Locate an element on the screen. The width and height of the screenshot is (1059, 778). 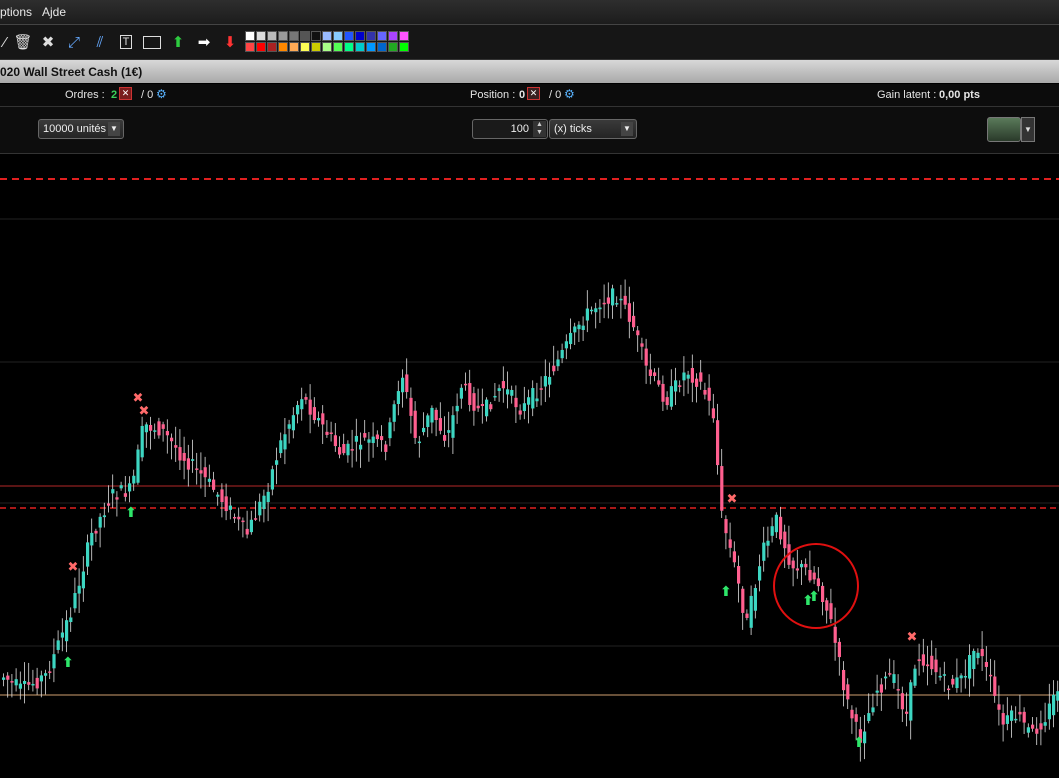
position-settings-icon: ⚙ is located at coordinates (569, 94).